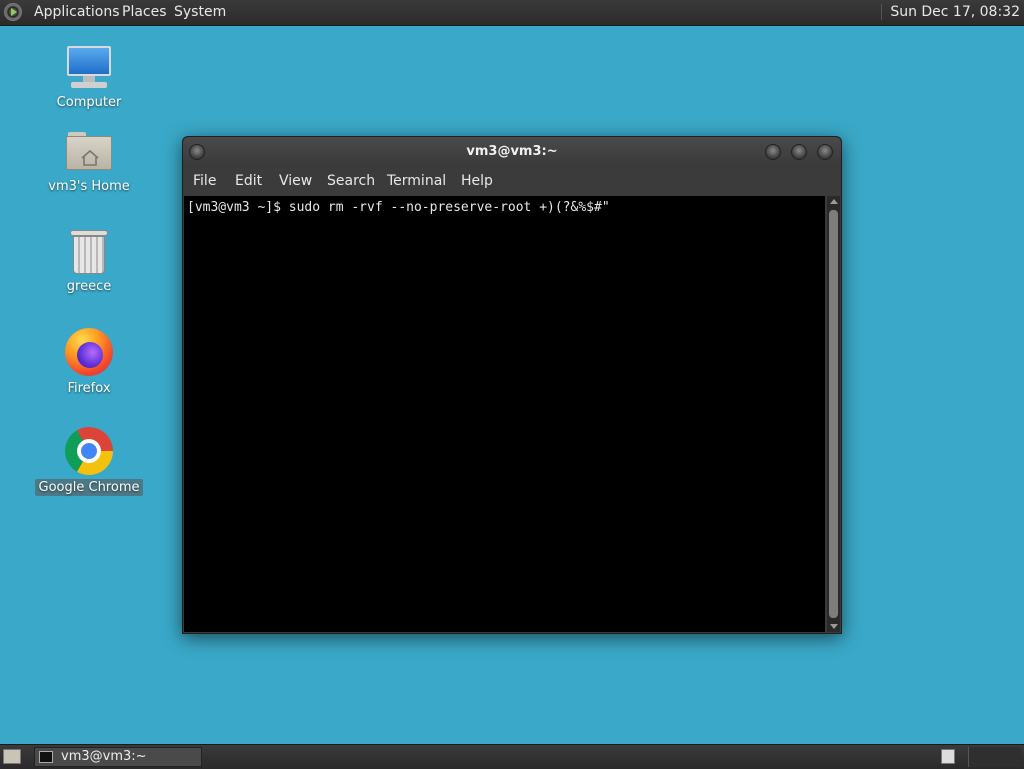 The height and width of the screenshot is (769, 1024). I want to click on menu-view: View, so click(295, 181).